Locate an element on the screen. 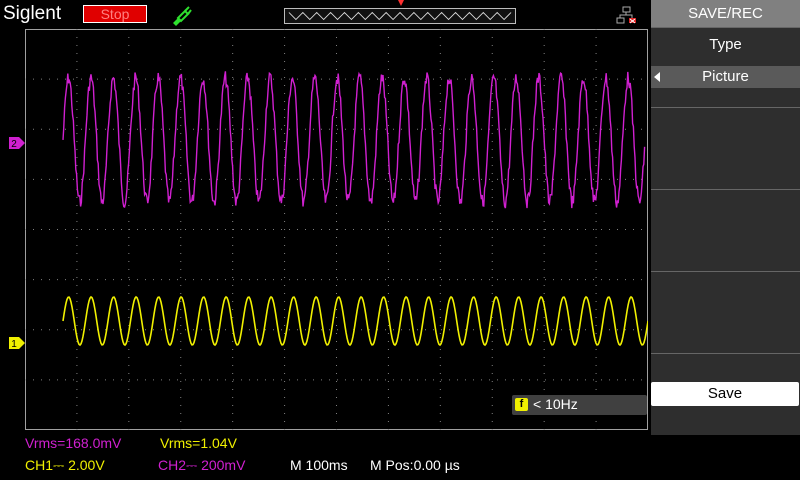  probe-icon is located at coordinates (182, 16).